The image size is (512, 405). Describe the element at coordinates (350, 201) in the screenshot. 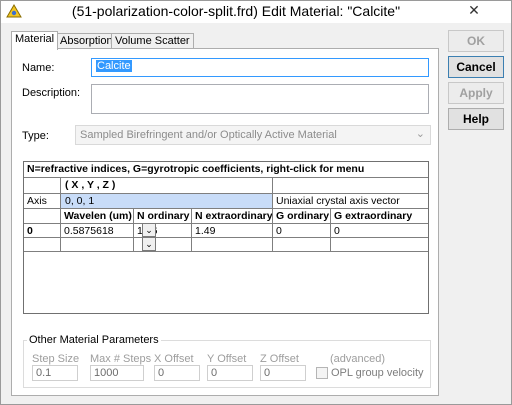

I see `axis-description: Uniaxial crystal axis vector` at that location.